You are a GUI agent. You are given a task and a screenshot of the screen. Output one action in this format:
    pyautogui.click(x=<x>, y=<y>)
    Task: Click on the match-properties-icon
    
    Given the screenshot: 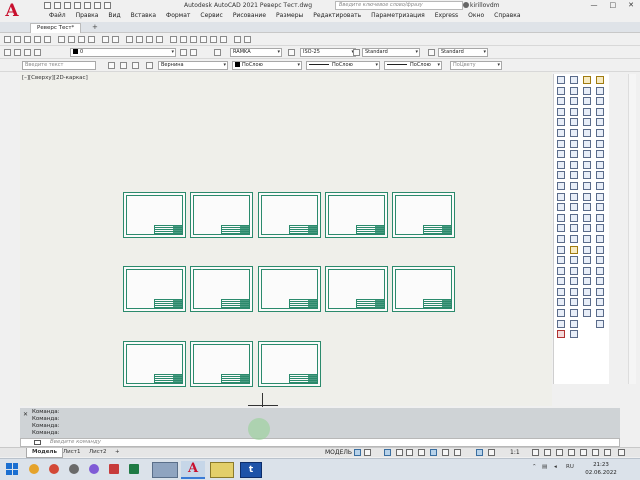 What is the action you would take?
    pyautogui.click(x=91, y=39)
    